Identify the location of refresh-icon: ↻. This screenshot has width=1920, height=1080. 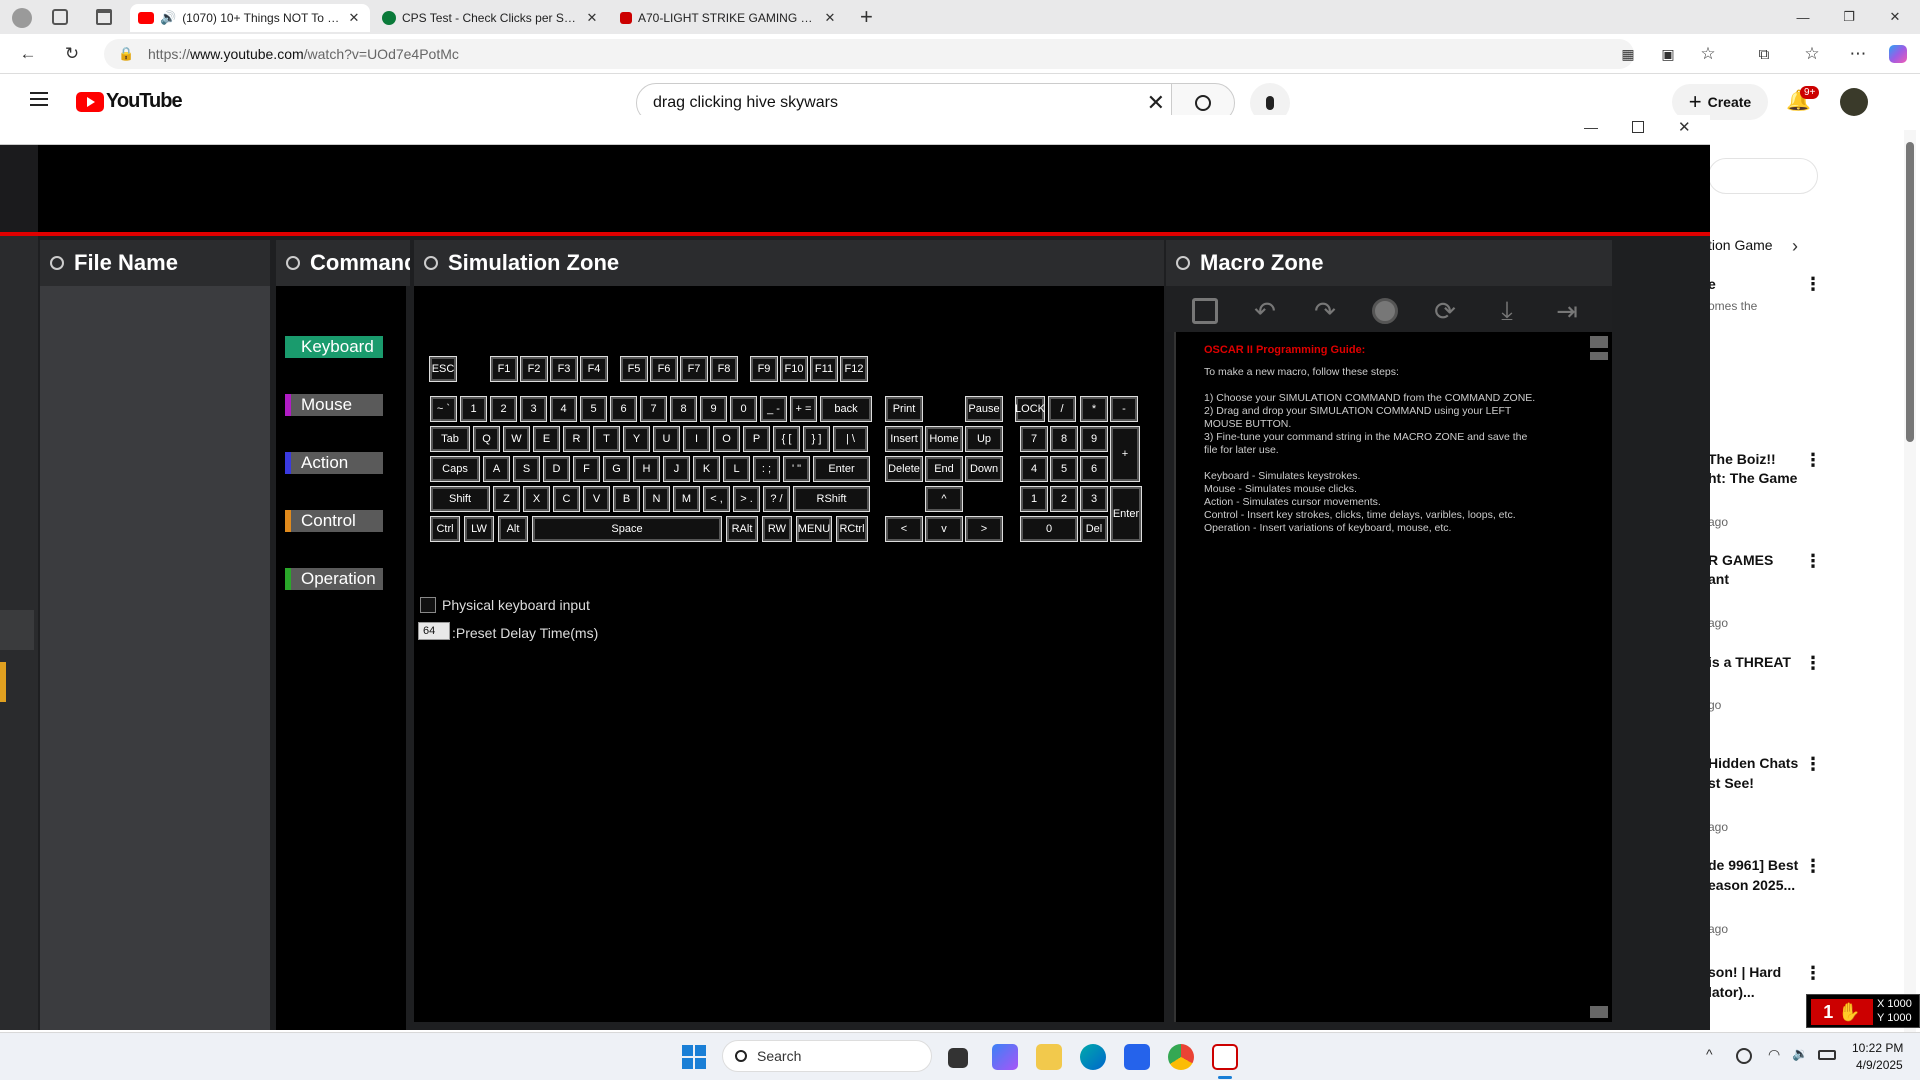
(72, 54).